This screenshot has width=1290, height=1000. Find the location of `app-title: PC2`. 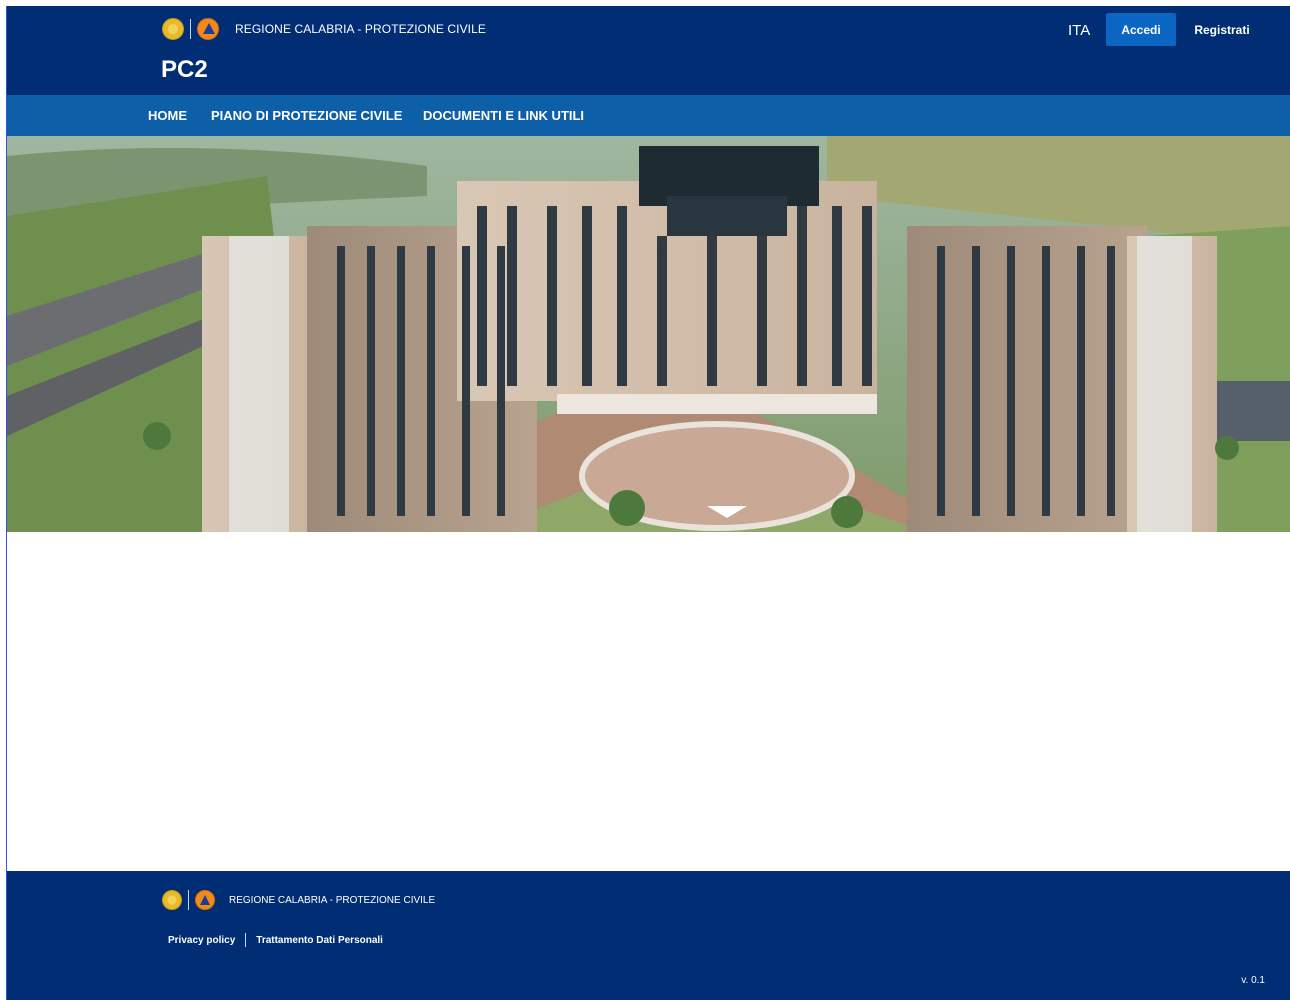

app-title: PC2 is located at coordinates (184, 70).